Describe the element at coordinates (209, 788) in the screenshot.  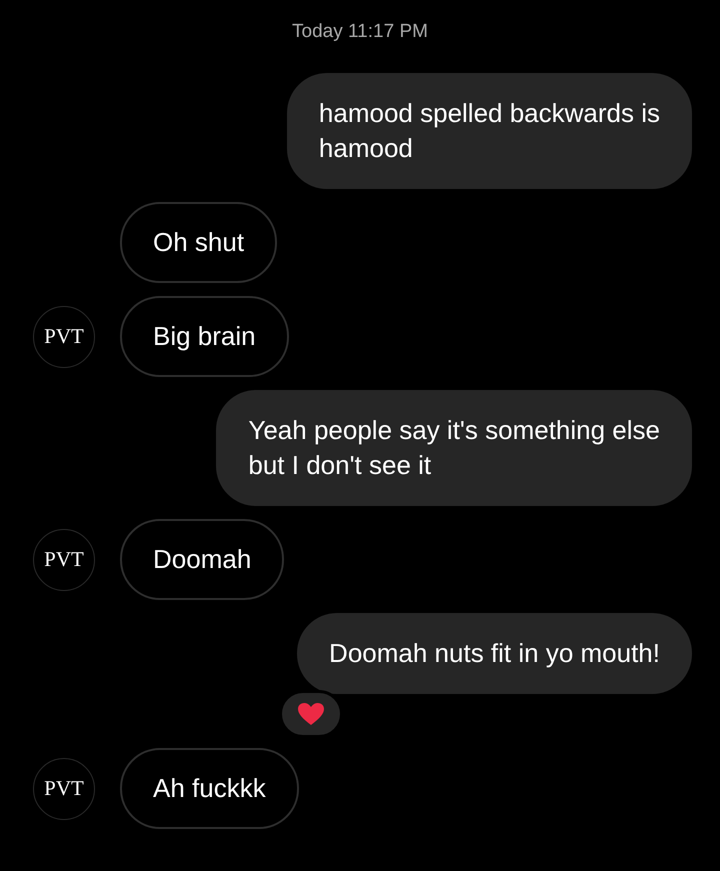
I see `received-message-bubble: Ah fuckkk` at that location.